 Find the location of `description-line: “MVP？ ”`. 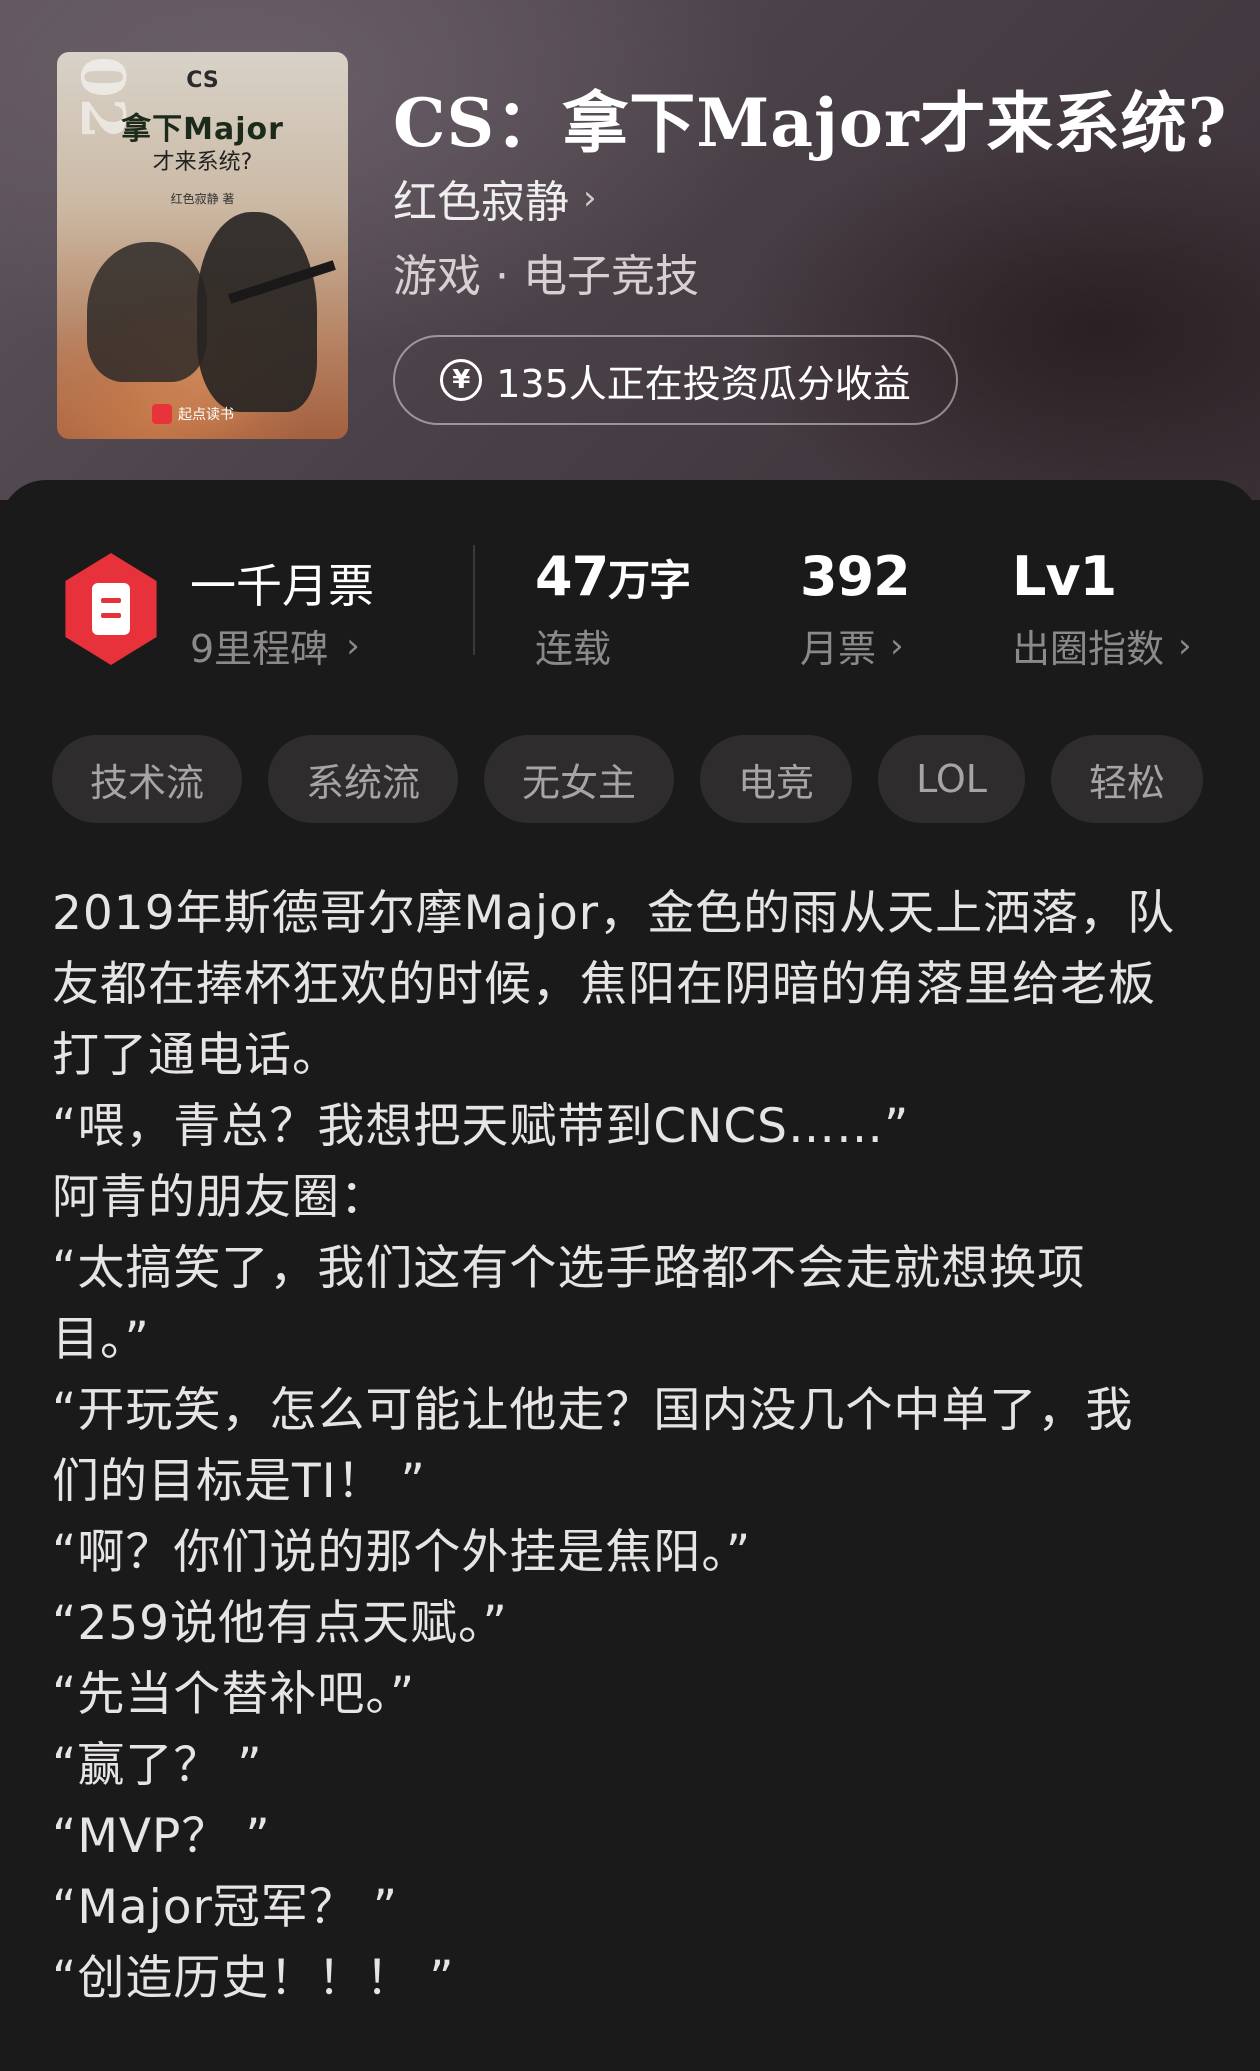

description-line: “MVP？ ” is located at coordinates (161, 1836).